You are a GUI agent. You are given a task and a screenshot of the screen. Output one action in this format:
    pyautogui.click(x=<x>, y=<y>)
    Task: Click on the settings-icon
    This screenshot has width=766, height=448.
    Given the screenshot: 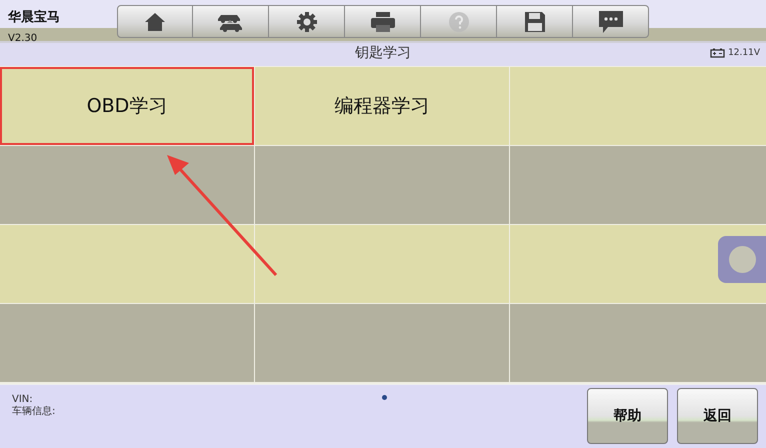 What is the action you would take?
    pyautogui.click(x=307, y=21)
    